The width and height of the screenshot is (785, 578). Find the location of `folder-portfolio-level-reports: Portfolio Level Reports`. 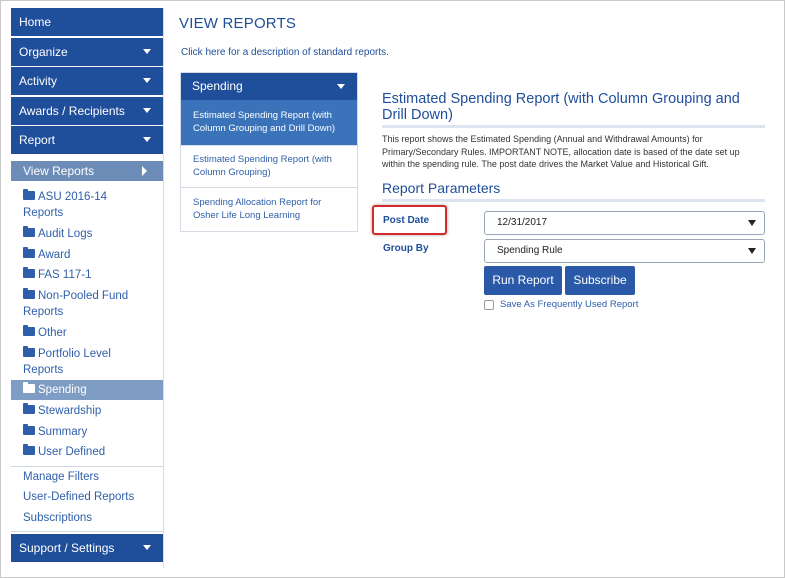

folder-portfolio-level-reports: Portfolio Level Reports is located at coordinates (88, 362).